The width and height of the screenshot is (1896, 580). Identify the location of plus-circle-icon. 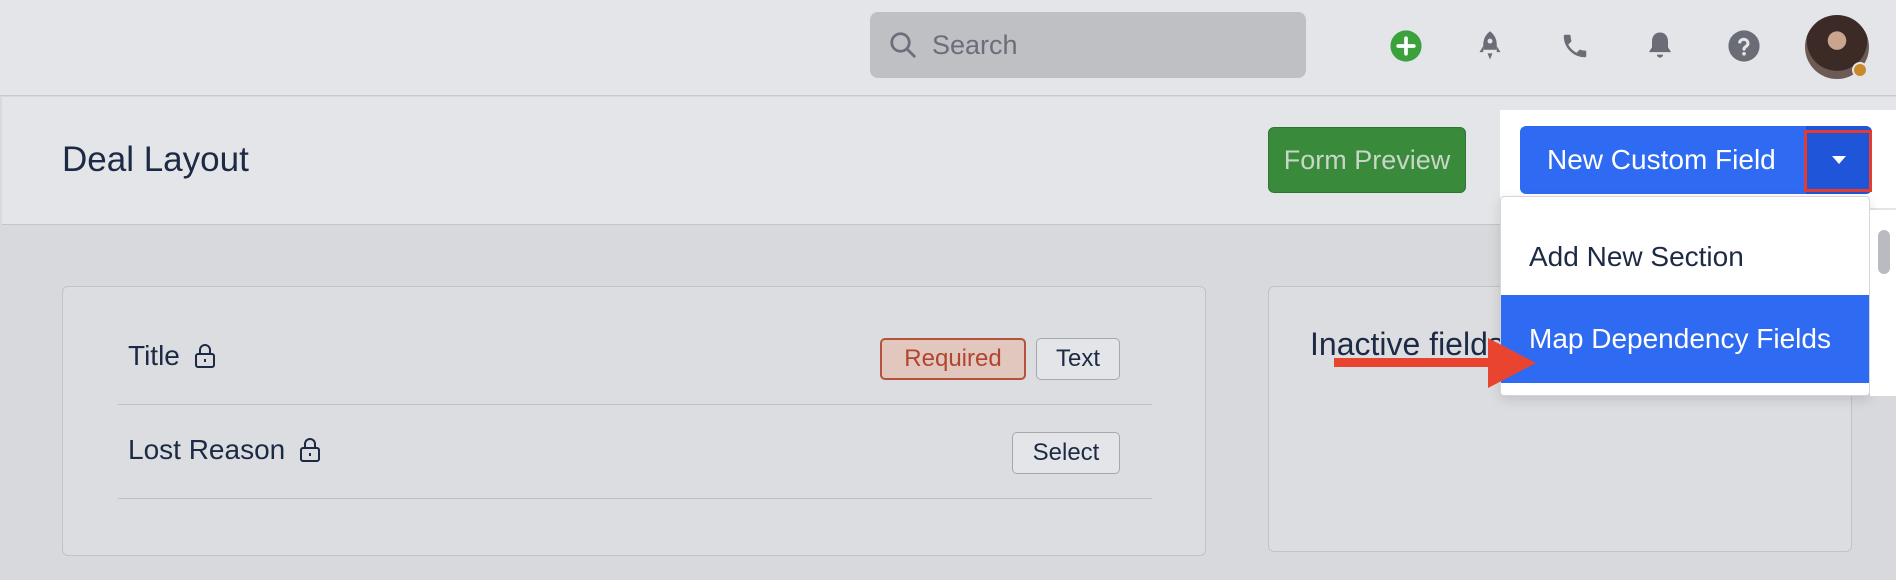
(1406, 46).